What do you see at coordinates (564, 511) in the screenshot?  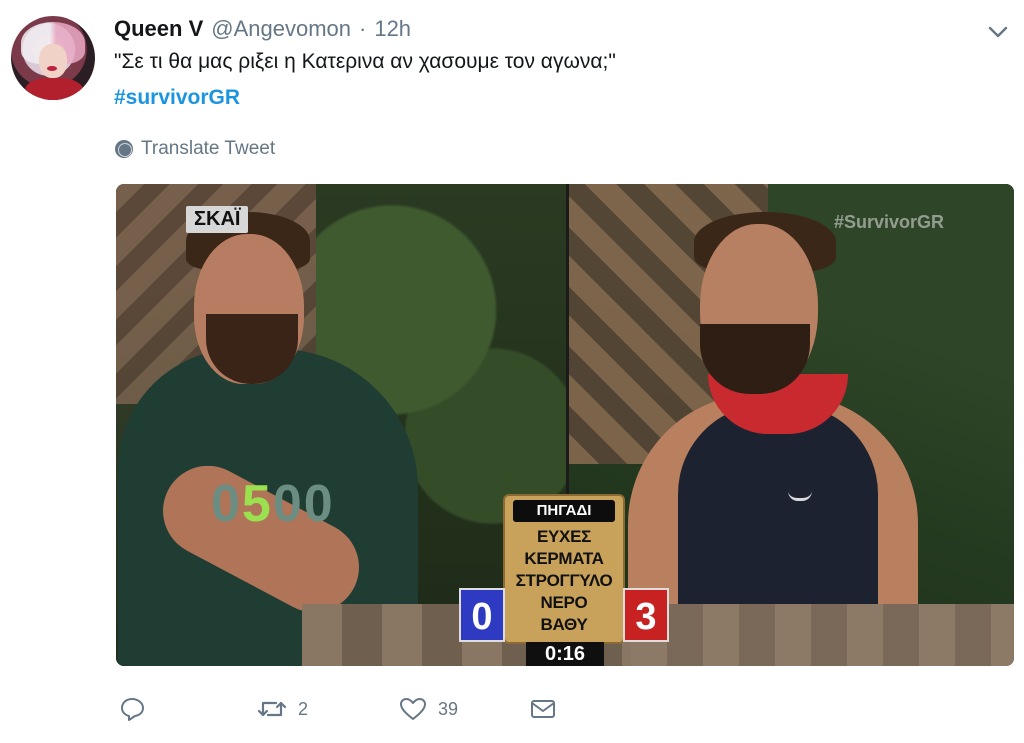 I see `scoreboard-title: ΠΗΓΑΔΙ` at bounding box center [564, 511].